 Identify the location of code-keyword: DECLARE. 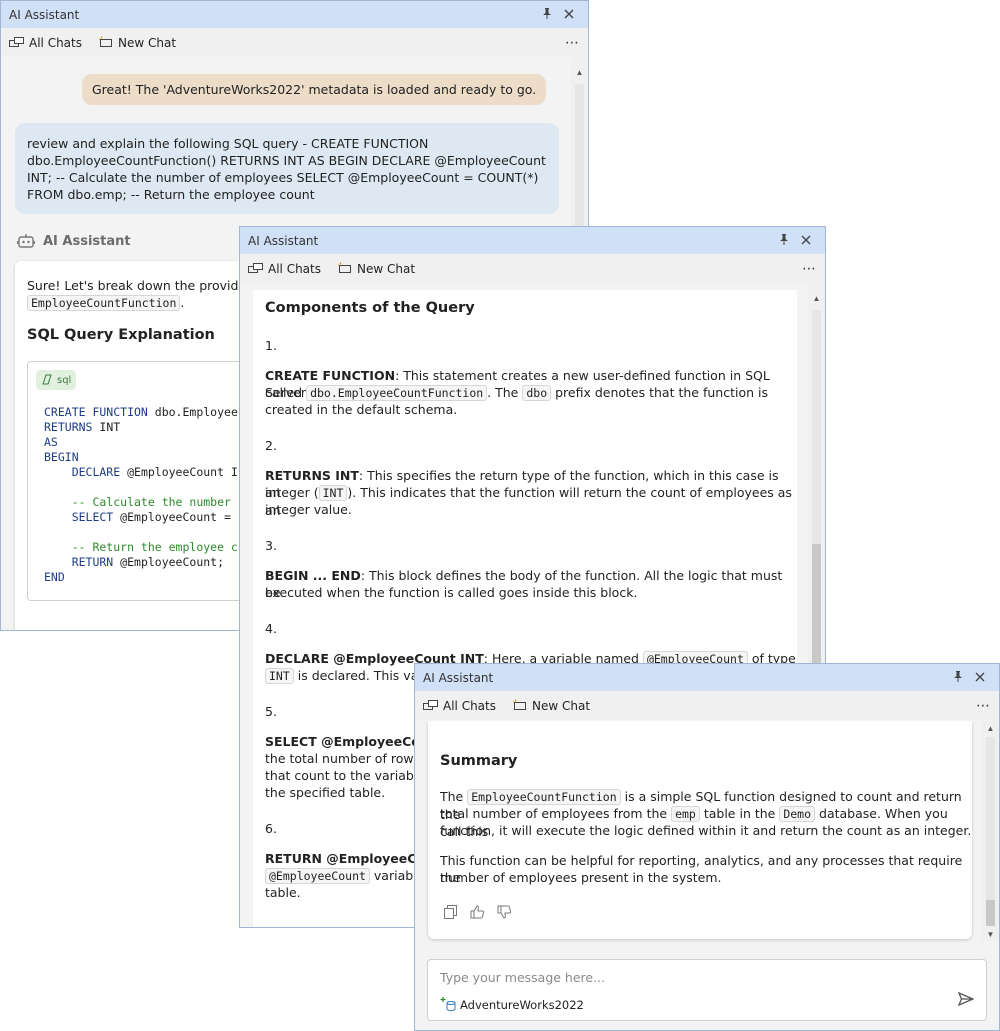
(82, 472).